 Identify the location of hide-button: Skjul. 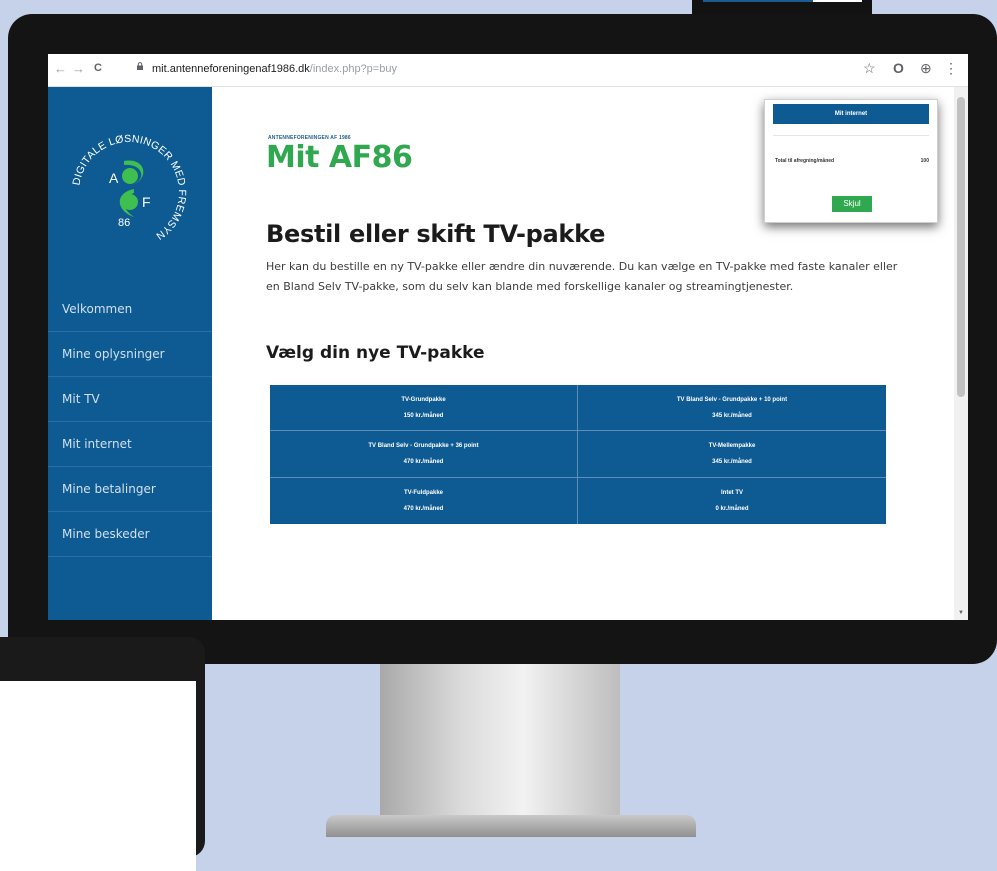
(852, 204).